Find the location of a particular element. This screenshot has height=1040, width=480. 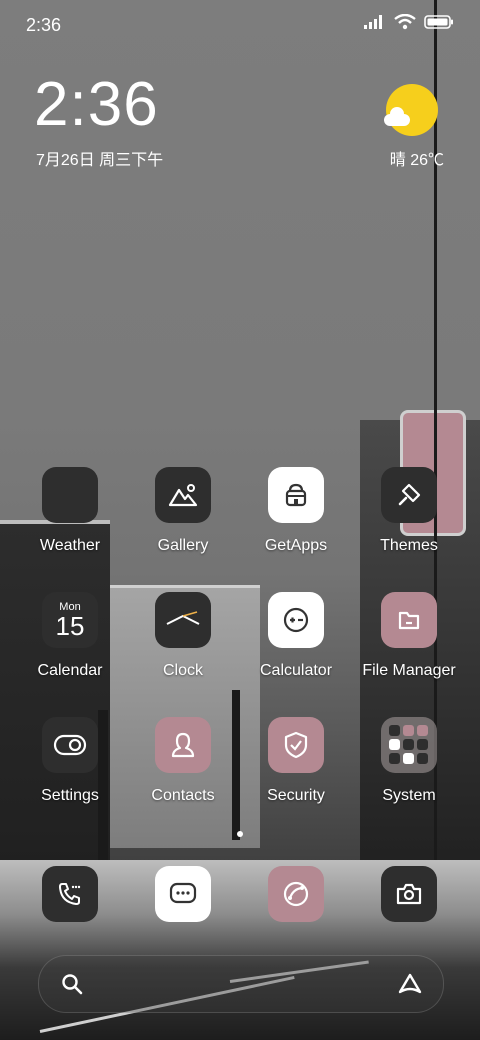

dock-camera is located at coordinates (409, 894).